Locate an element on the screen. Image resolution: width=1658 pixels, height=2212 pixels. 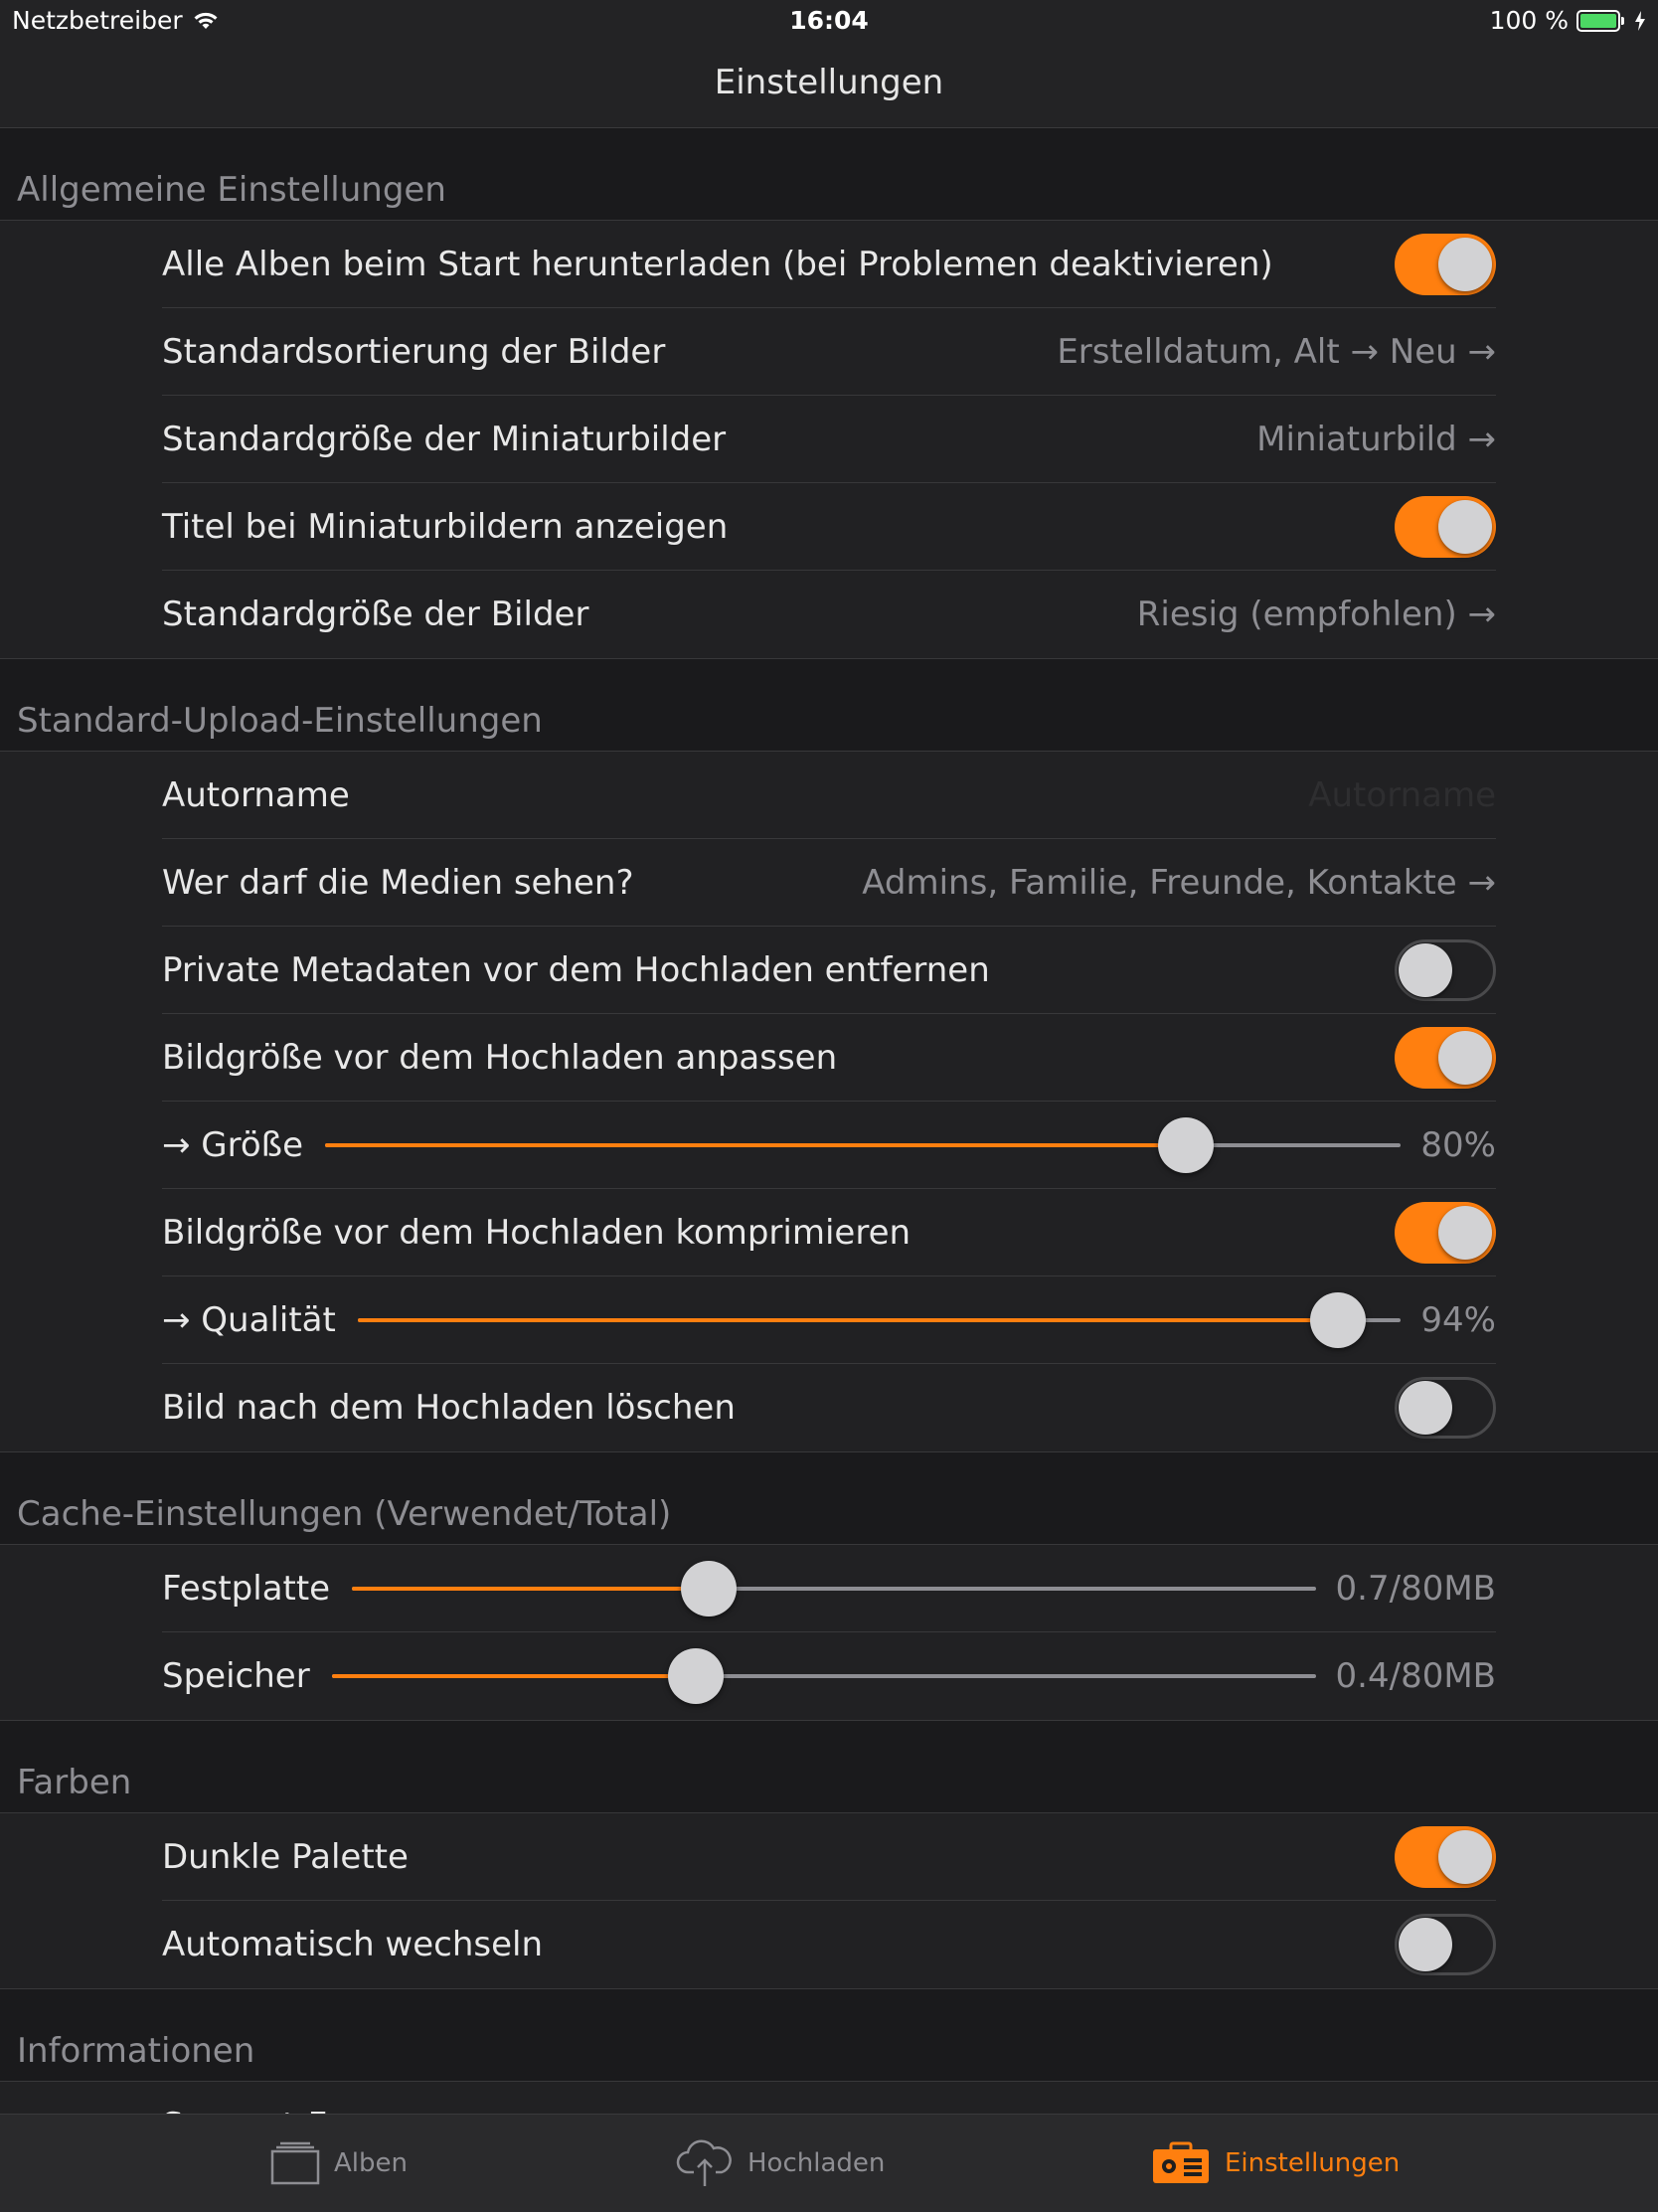
status-bar: Netzbetreiber 16:04 100 % is located at coordinates (829, 21).